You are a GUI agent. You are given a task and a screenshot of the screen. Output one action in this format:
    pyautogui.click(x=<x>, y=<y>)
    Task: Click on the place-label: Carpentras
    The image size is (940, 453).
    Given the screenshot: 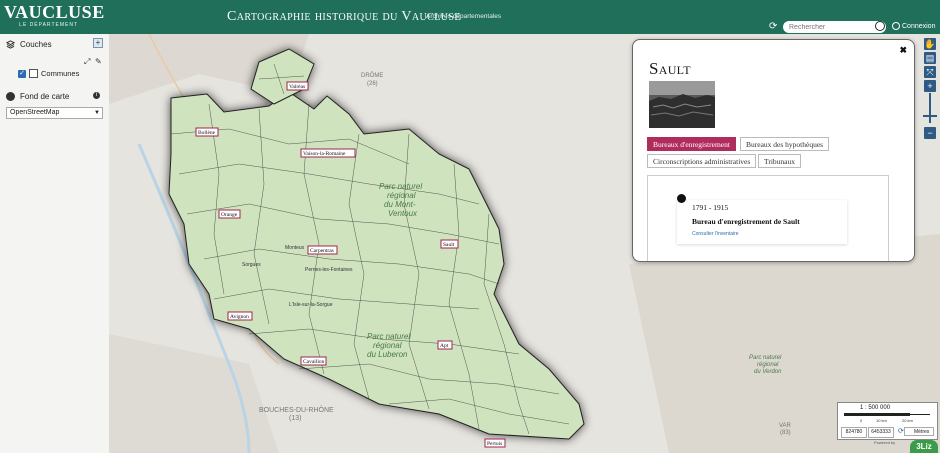 What is the action you would take?
    pyautogui.click(x=322, y=251)
    